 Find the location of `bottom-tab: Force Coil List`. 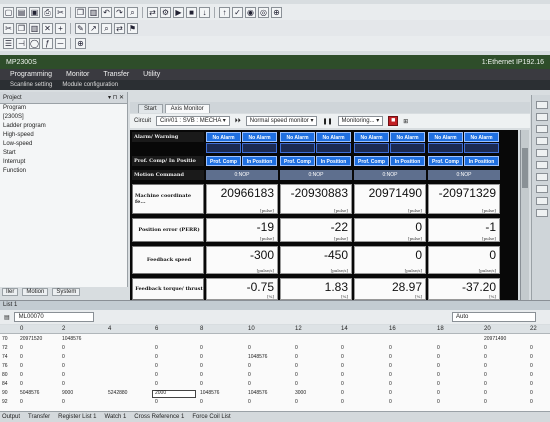

bottom-tab: Force Coil List is located at coordinates (211, 417).